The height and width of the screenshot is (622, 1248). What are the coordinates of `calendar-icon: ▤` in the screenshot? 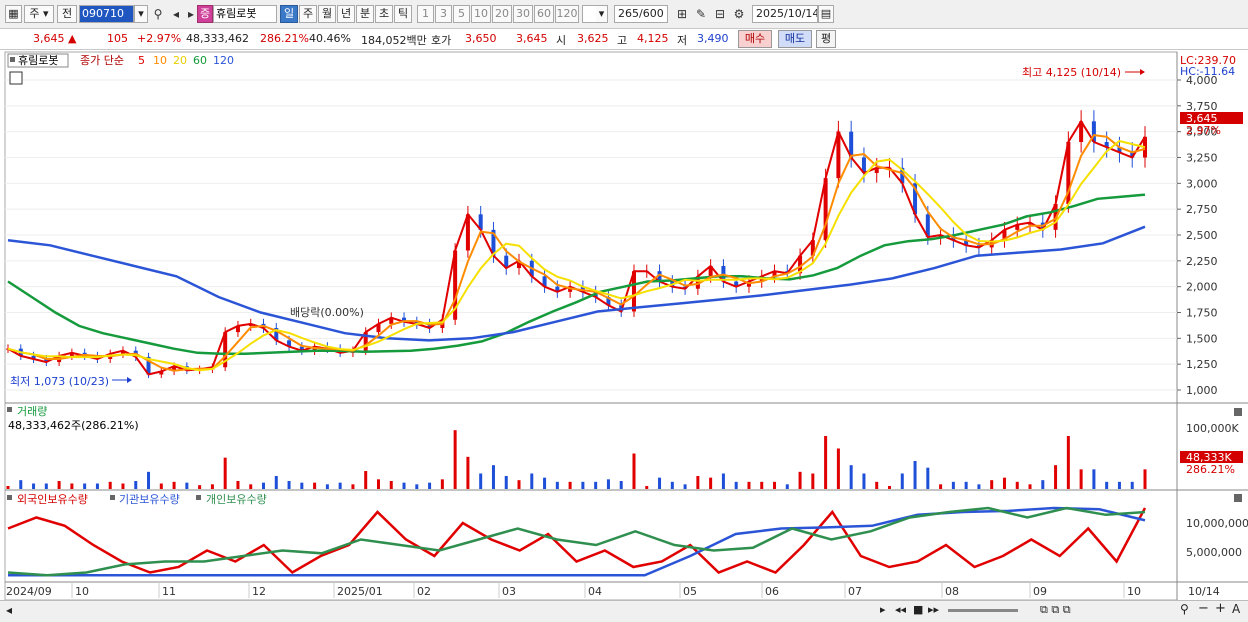 It's located at (826, 14).